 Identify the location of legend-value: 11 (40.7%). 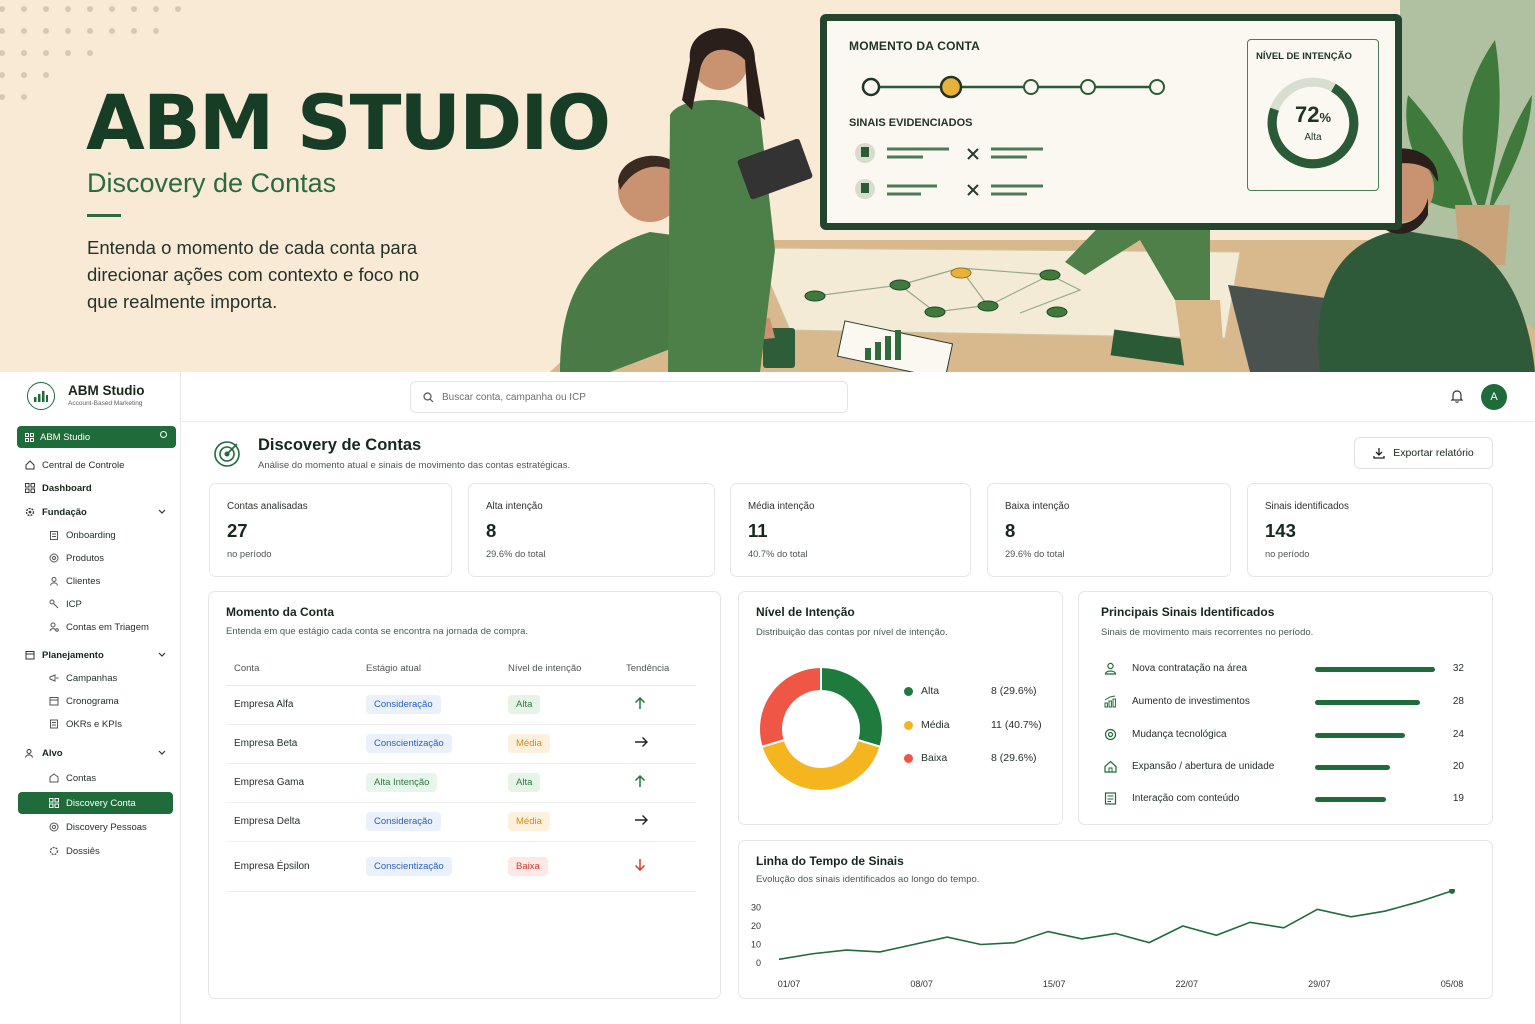
(1016, 725).